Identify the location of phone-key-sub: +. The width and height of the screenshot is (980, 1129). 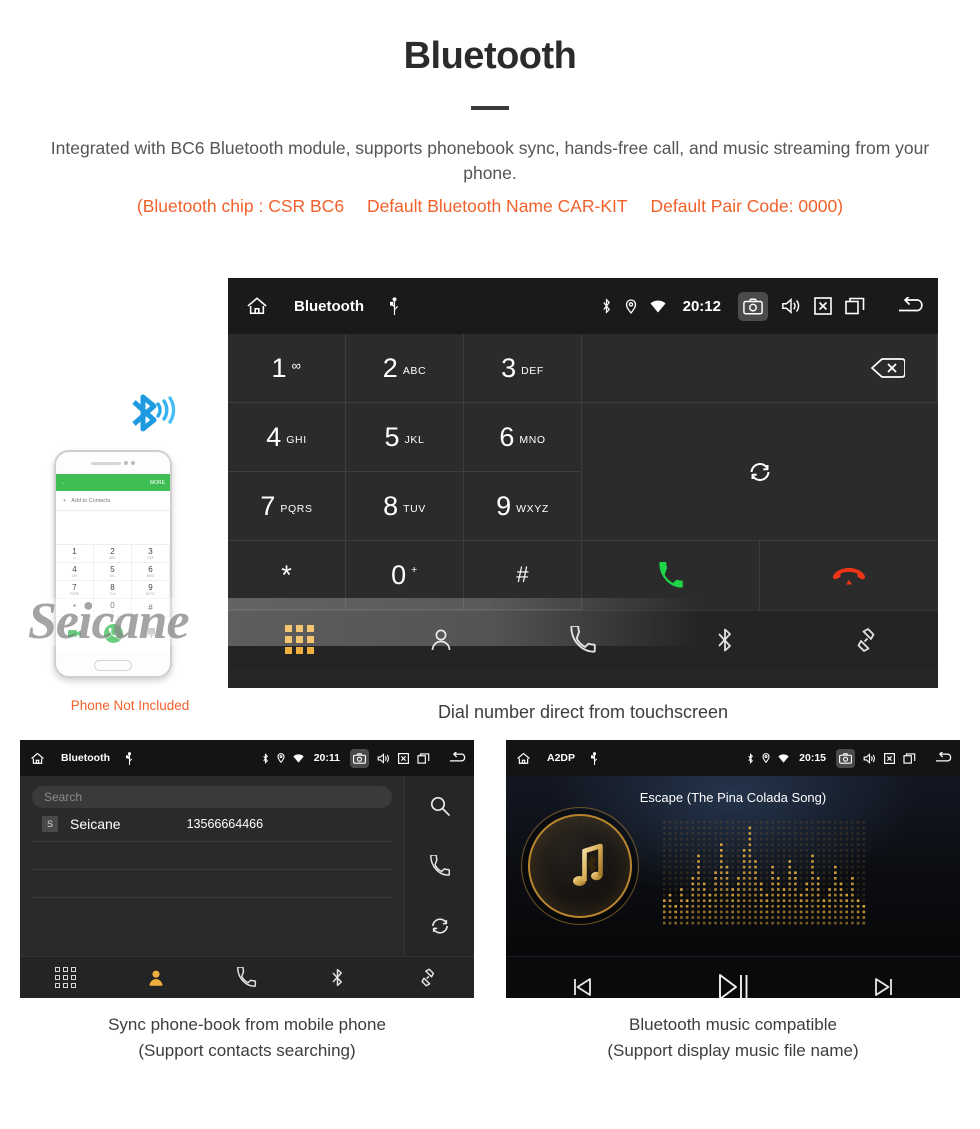
(112, 612).